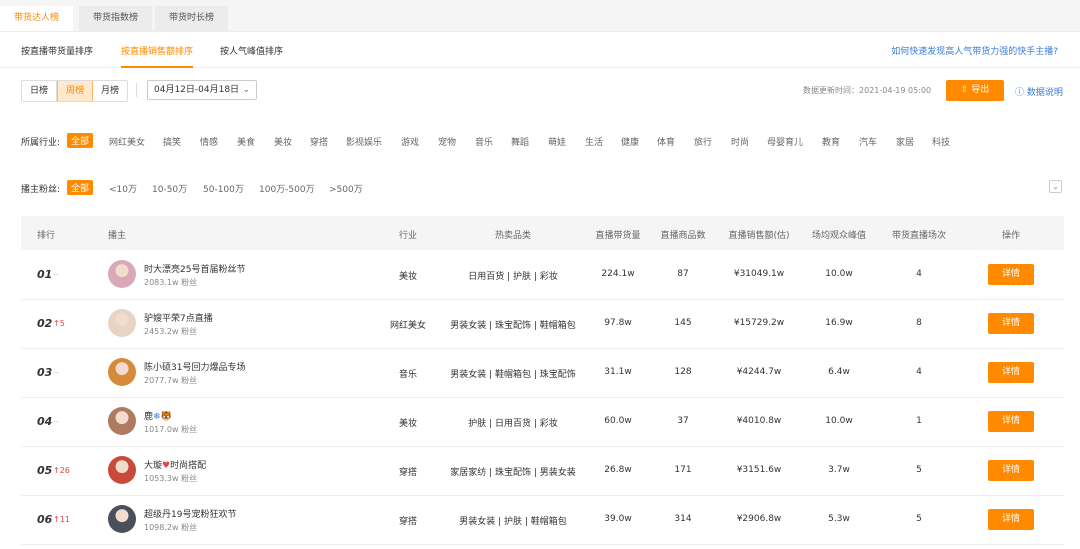 This screenshot has height=549, width=1080. Describe the element at coordinates (171, 429) in the screenshot. I see `fans-count: 1017.0w 粉丝` at that location.